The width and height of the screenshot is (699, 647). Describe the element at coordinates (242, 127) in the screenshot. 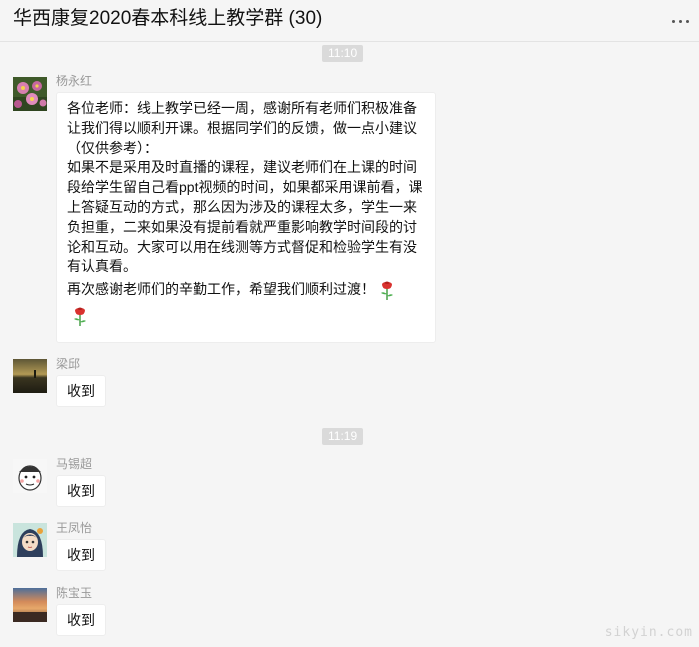

I see `message-line: 让我们得以顺利开课。根据同学们的反馈，做一点小建议` at that location.